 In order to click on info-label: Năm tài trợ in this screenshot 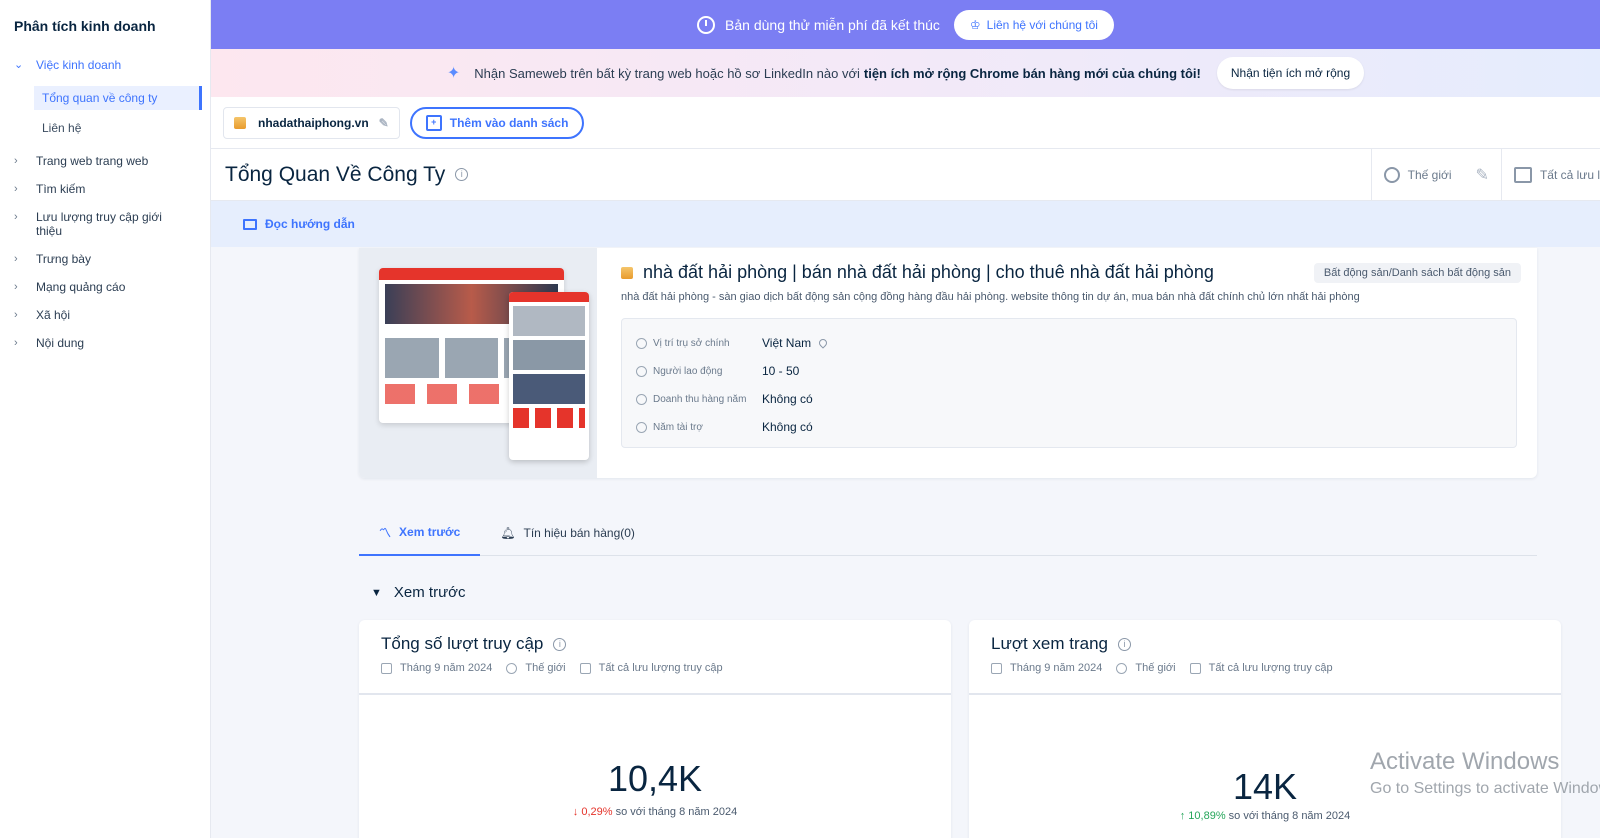, I will do `click(678, 427)`.